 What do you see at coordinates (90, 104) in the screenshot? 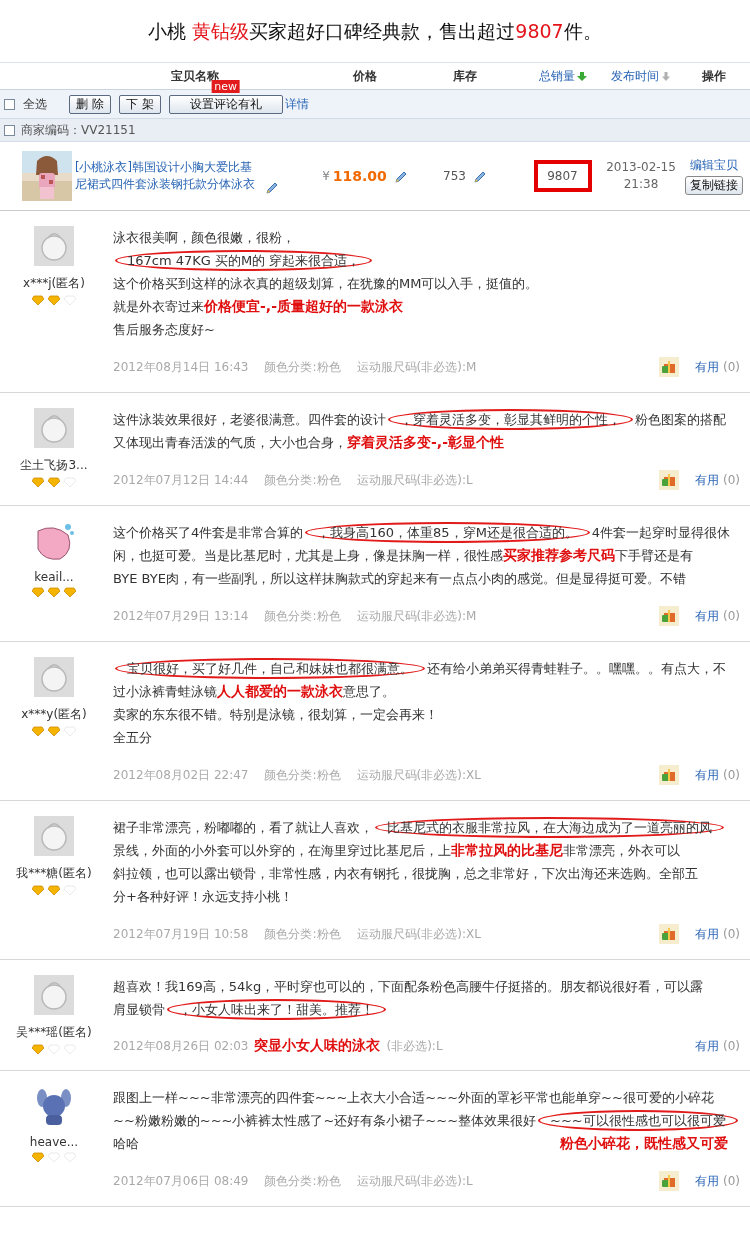
I see `toolbar-button: 删 除` at bounding box center [90, 104].